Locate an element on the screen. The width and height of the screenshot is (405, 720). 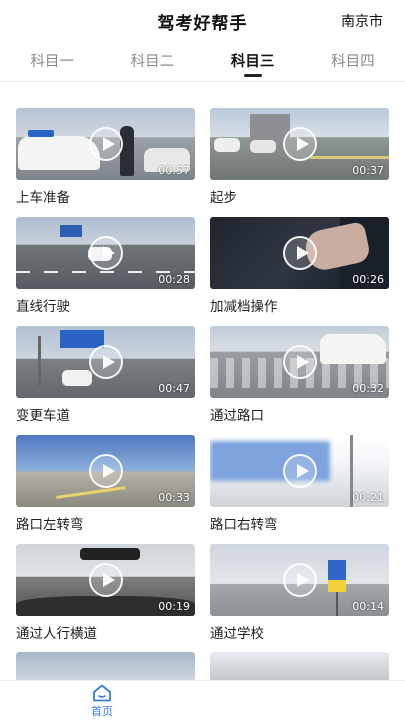
video-title: 路口左转弯 is located at coordinates (50, 525).